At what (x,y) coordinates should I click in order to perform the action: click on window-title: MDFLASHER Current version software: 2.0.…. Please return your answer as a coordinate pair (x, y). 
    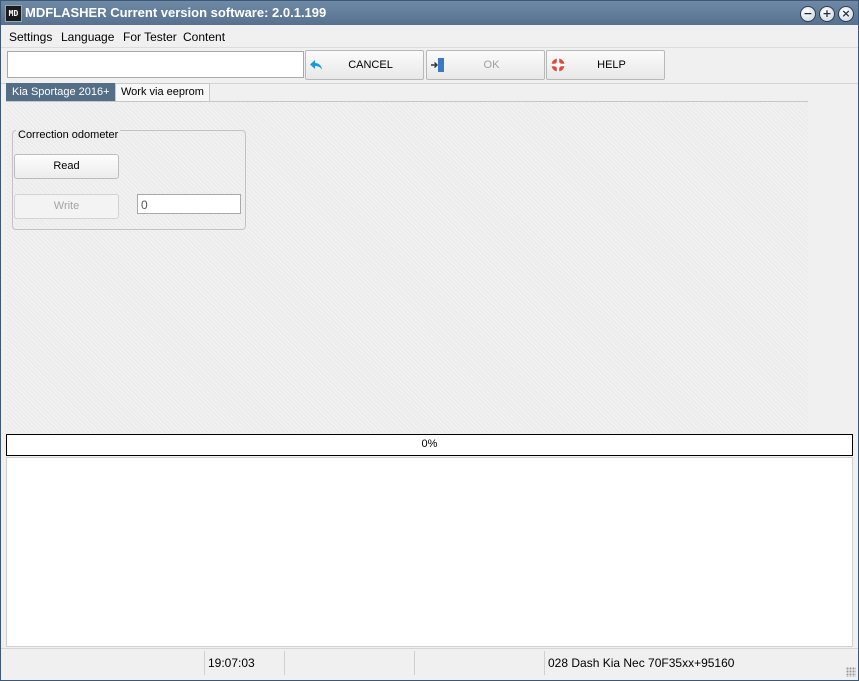
    Looking at the image, I should click on (176, 12).